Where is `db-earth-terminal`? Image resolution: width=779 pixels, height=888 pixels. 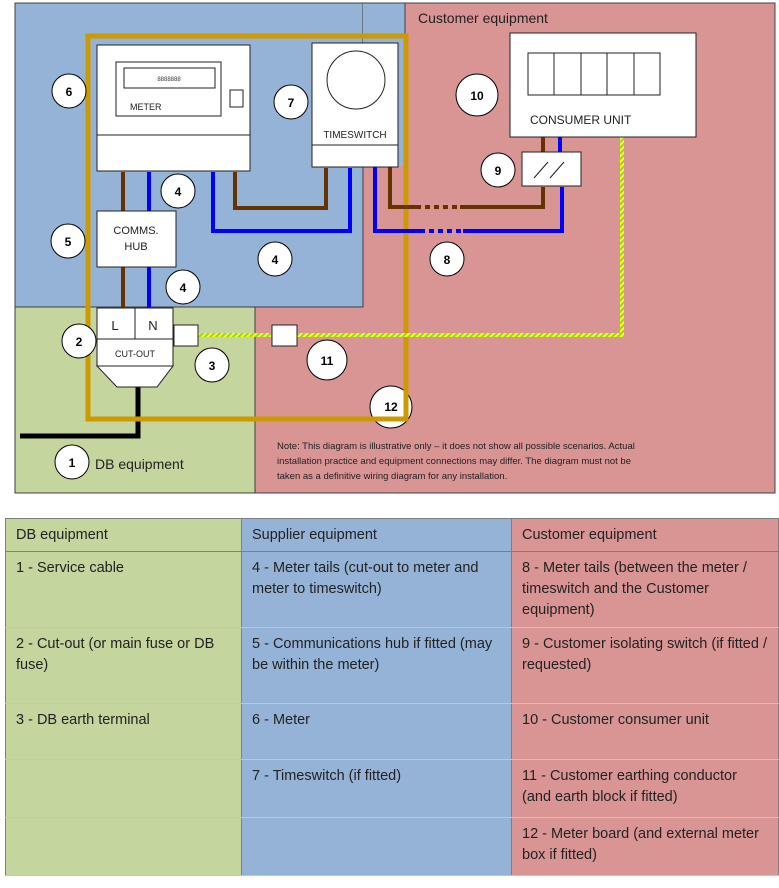 db-earth-terminal is located at coordinates (186, 335).